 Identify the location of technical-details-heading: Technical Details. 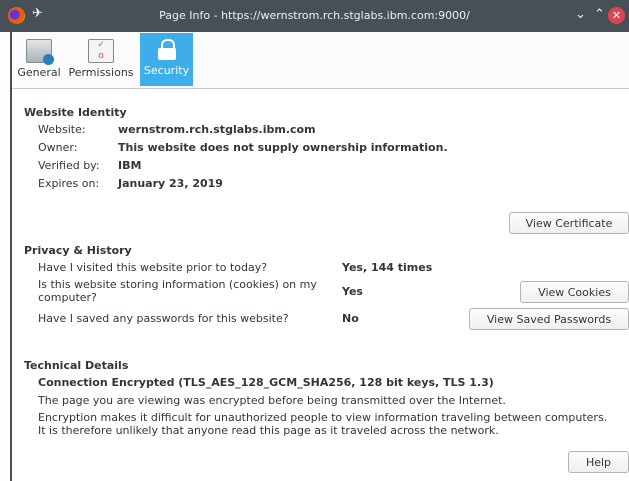
(76, 365).